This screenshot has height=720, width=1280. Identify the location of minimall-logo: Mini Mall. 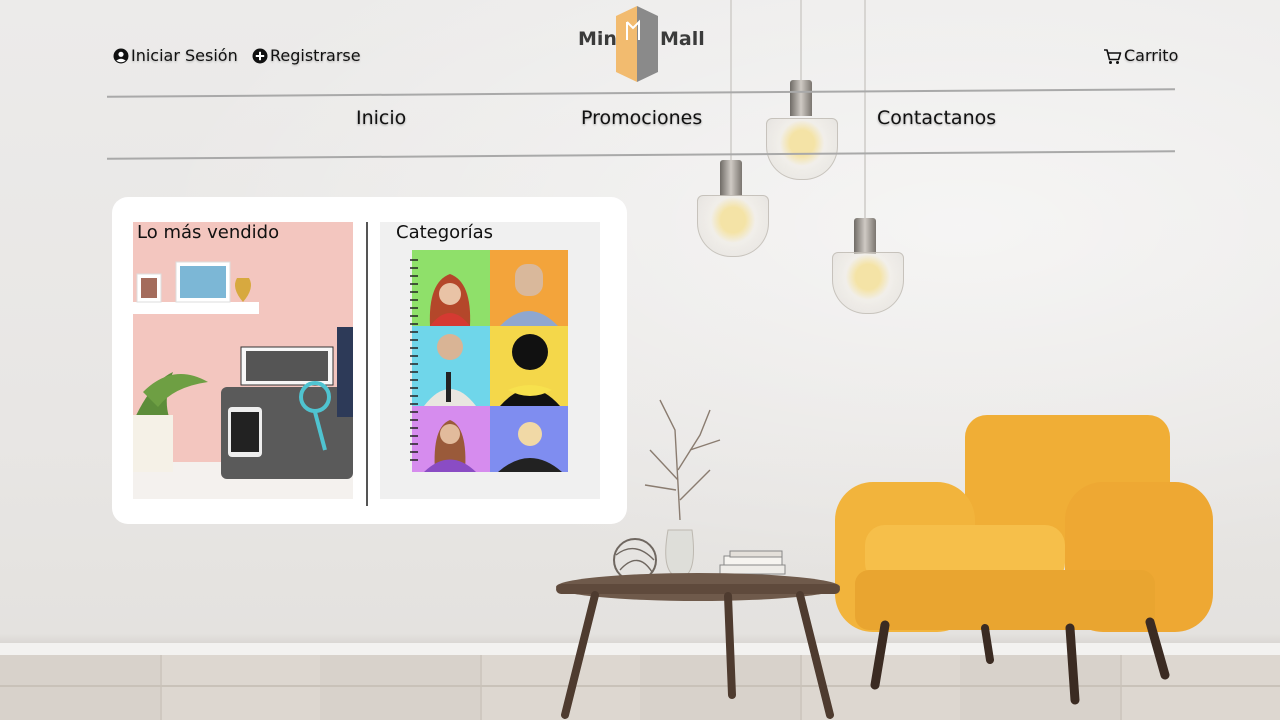
(641, 45).